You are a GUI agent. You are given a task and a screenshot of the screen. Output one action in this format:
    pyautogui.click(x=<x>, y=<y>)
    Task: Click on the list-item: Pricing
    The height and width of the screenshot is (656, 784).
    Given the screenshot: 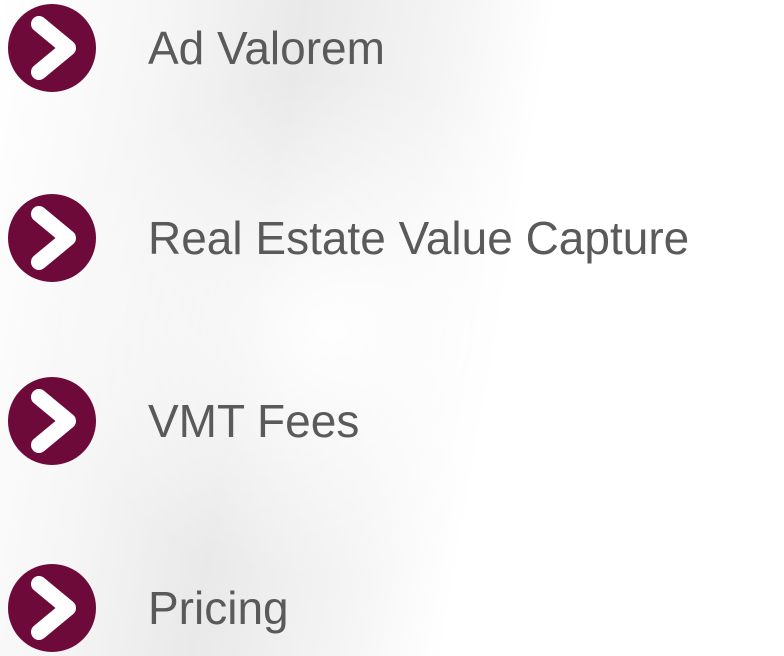 What is the action you would take?
    pyautogui.click(x=147, y=608)
    